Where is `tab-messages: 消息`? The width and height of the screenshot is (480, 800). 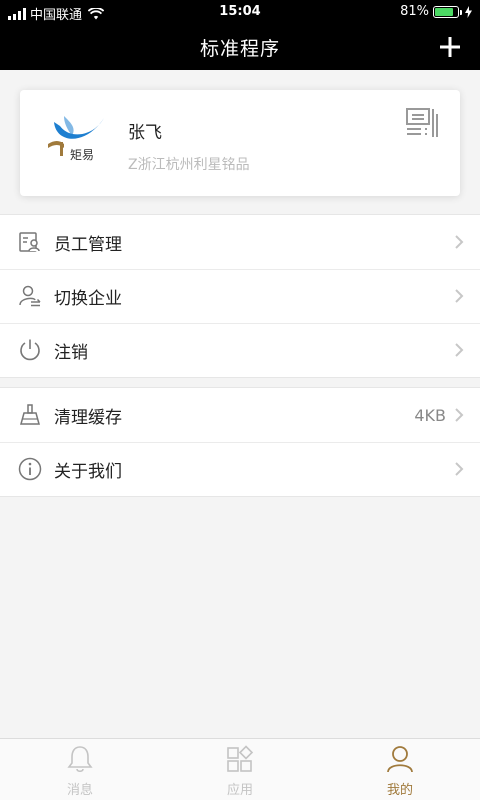
tab-messages: 消息 is located at coordinates (80, 769).